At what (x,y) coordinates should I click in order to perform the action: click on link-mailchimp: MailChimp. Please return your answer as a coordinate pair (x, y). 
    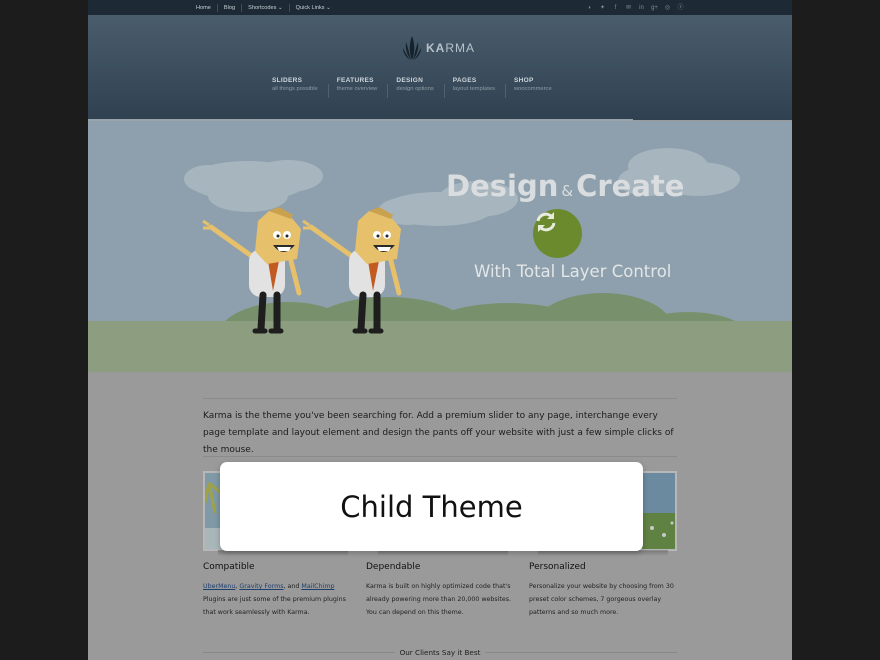
    Looking at the image, I should click on (317, 586).